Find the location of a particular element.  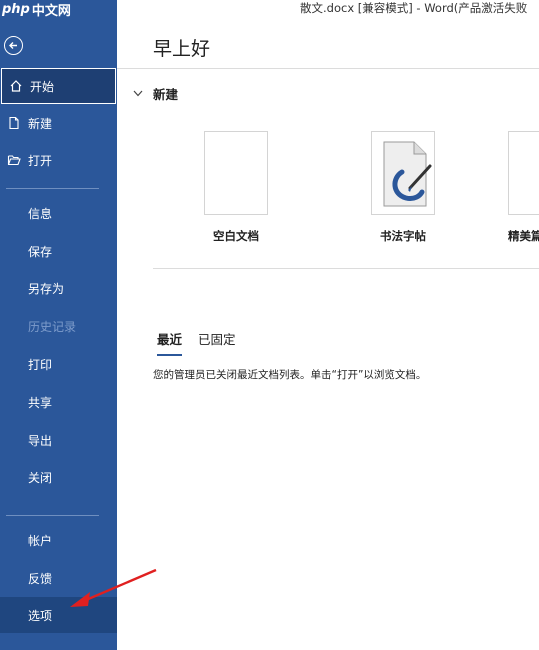

header-divider is located at coordinates (328, 68).